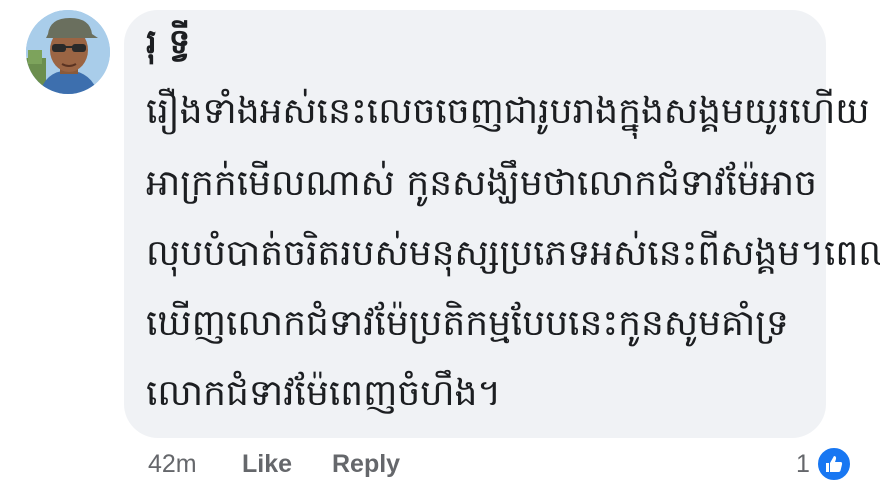 Image resolution: width=880 pixels, height=485 pixels. I want to click on reaction-summary: 1, so click(824, 464).